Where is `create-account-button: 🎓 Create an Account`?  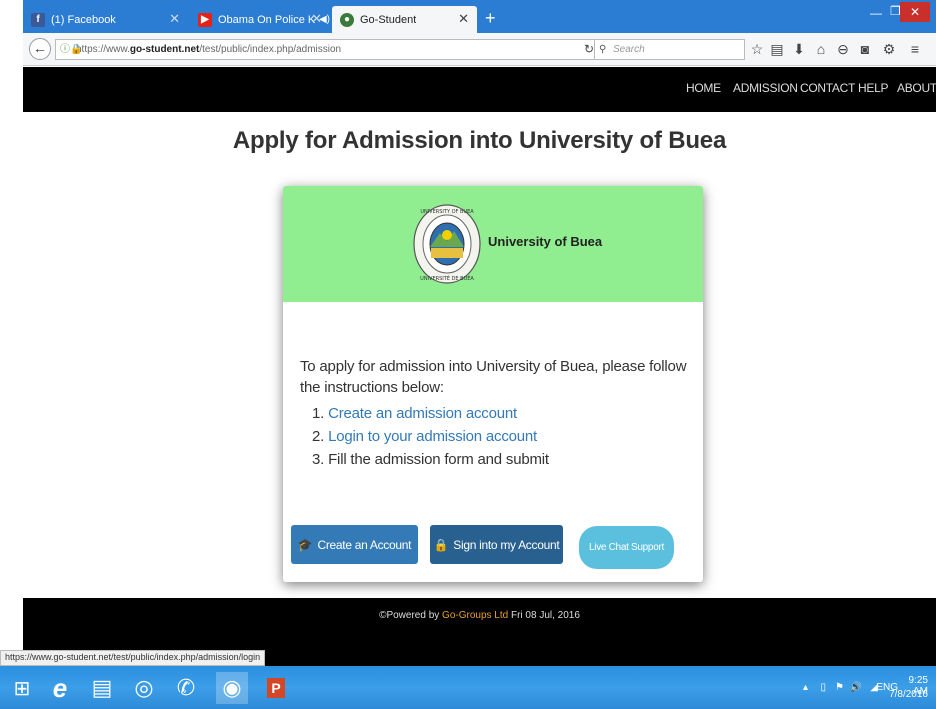 create-account-button: 🎓 Create an Account is located at coordinates (354, 544).